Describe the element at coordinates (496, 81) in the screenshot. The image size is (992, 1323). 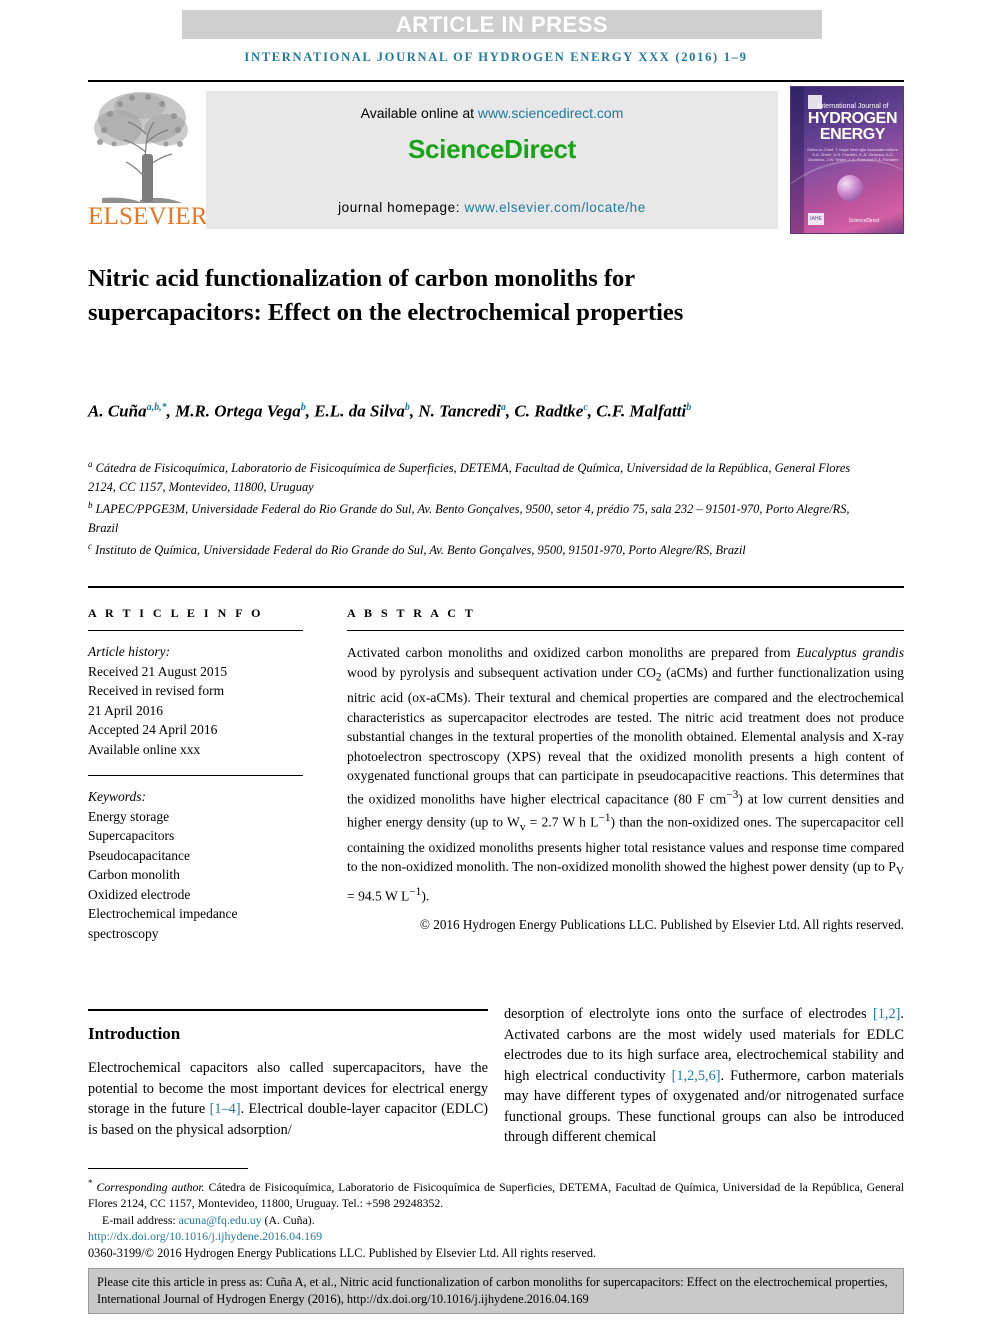
I see `masthead-top-rule` at that location.